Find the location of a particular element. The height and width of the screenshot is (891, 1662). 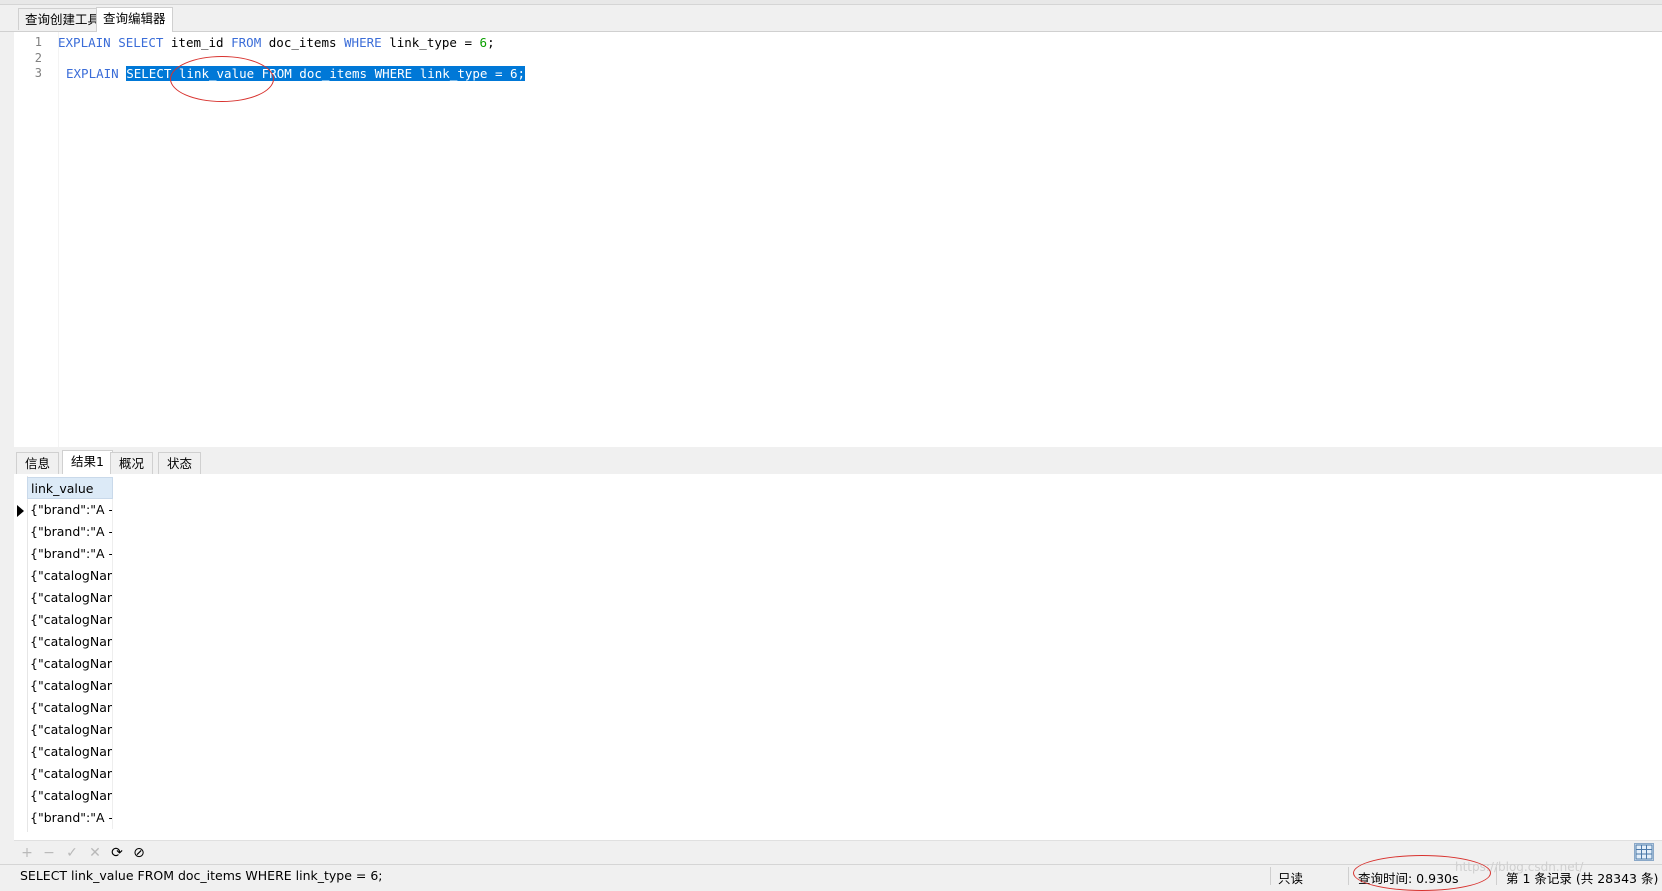

editor-tab-bar: 查询创建工具 查询编辑器 is located at coordinates (831, 18).